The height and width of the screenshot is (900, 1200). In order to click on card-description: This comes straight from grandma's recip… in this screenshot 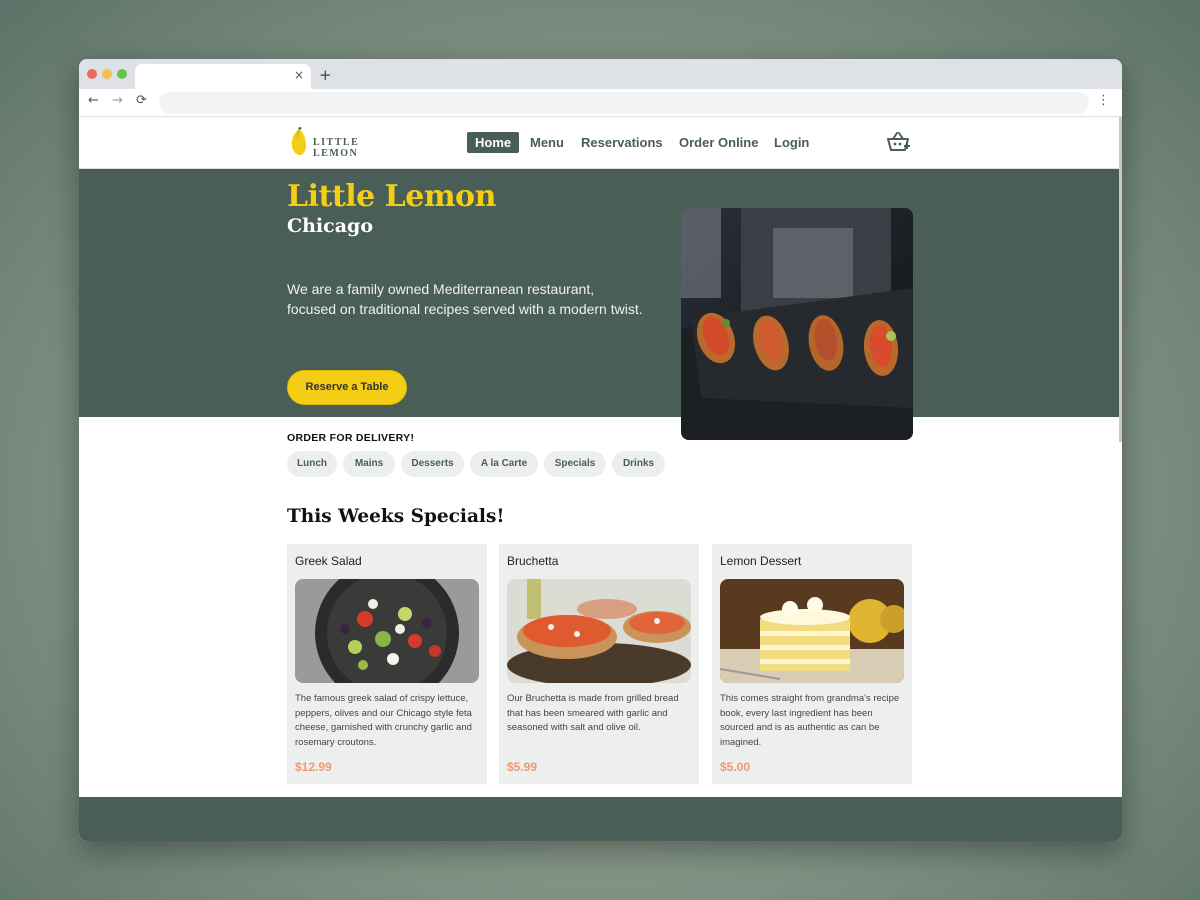, I will do `click(810, 720)`.